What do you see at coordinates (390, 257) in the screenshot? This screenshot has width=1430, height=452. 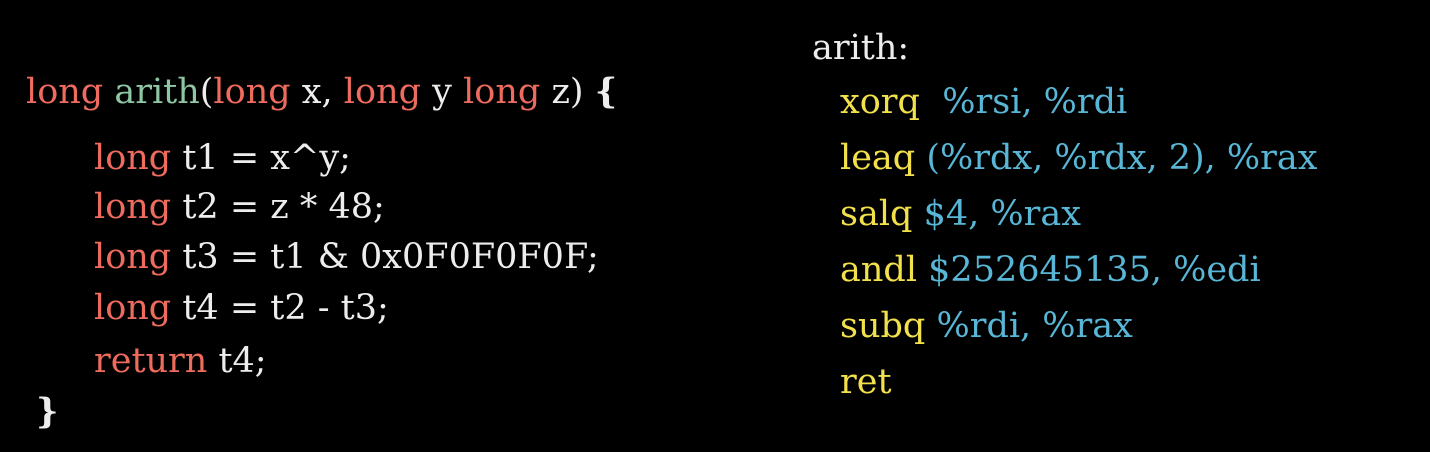 I see `c-statement: t3 = t1 & 0x0F0F0F0F;` at bounding box center [390, 257].